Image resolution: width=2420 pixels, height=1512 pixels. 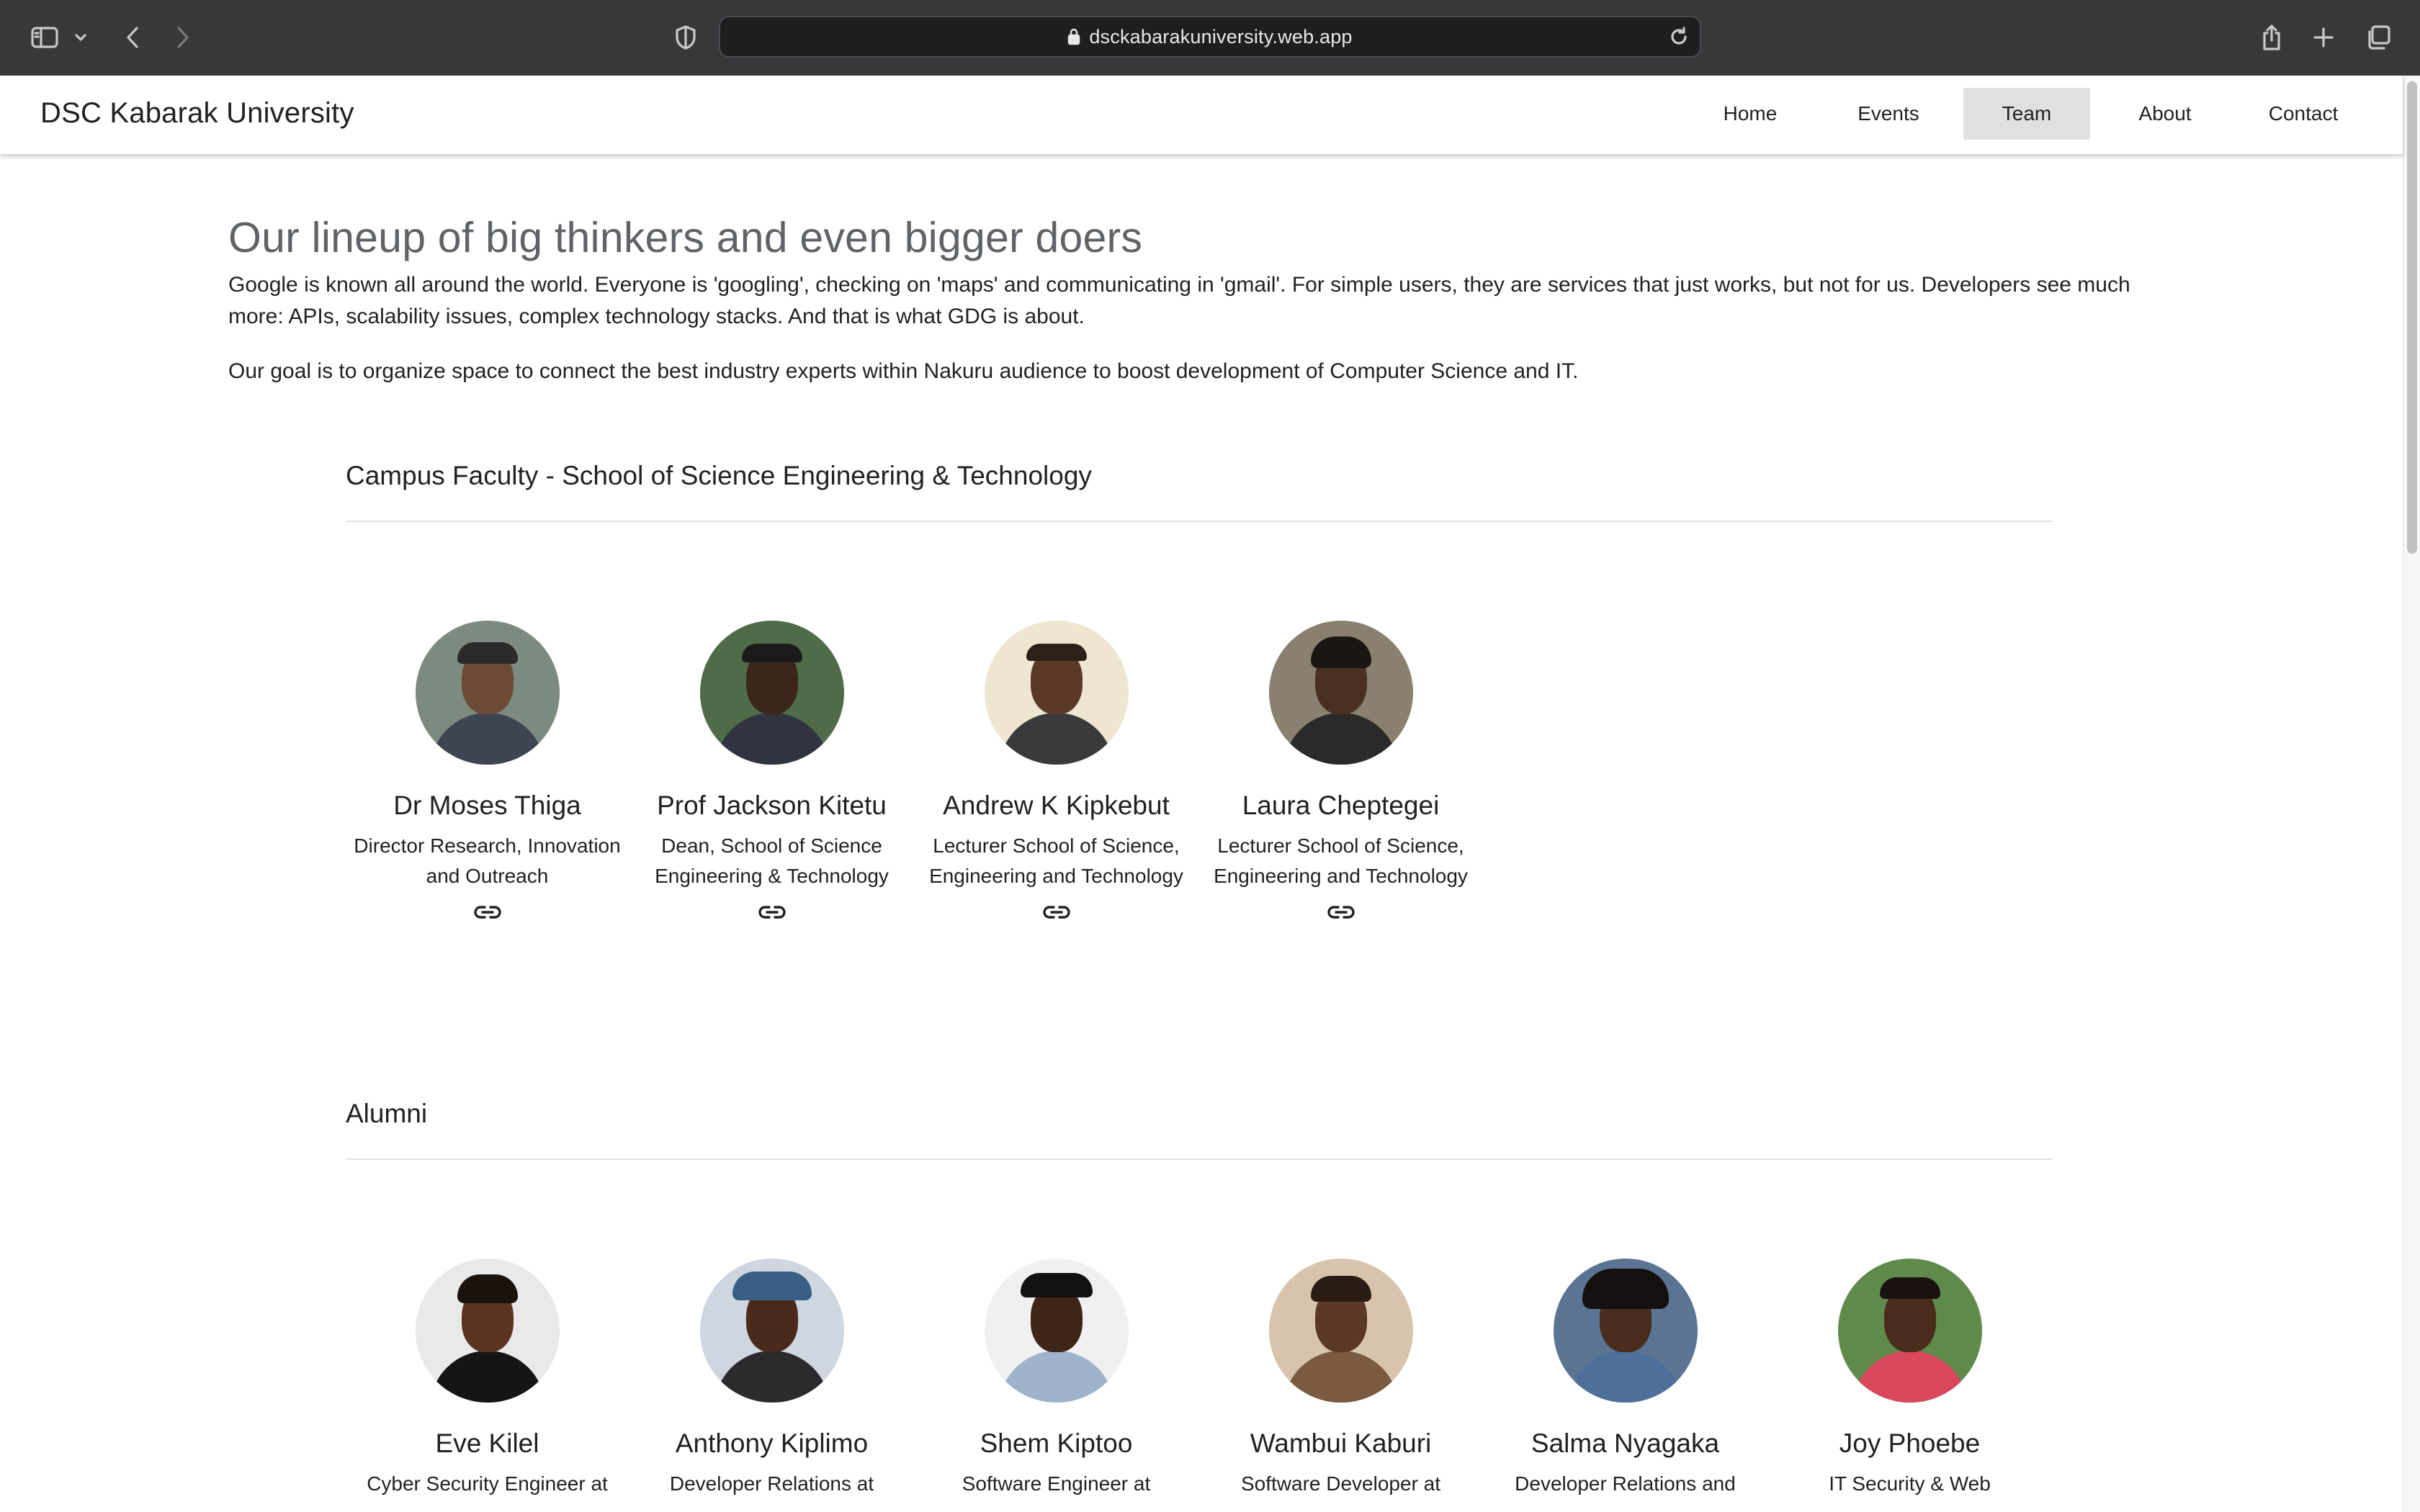 I want to click on member-name: Salma Nyagaka, so click(x=1626, y=1443).